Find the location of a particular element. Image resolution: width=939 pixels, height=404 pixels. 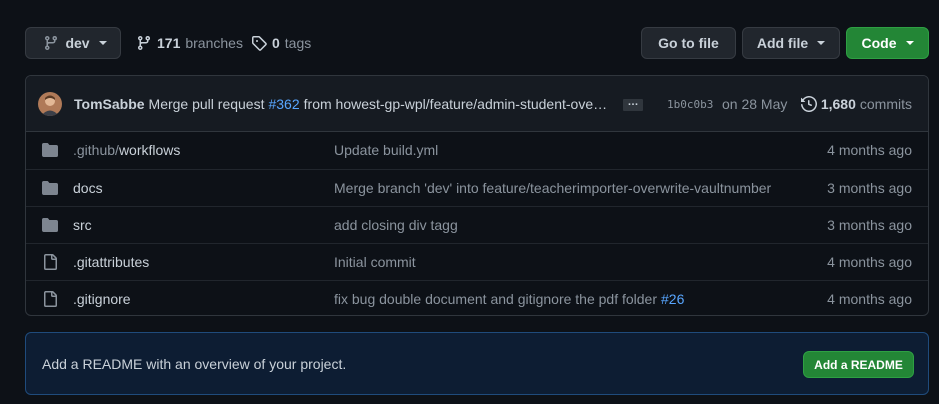

file-commit-text: add closing div tagg is located at coordinates (396, 225).